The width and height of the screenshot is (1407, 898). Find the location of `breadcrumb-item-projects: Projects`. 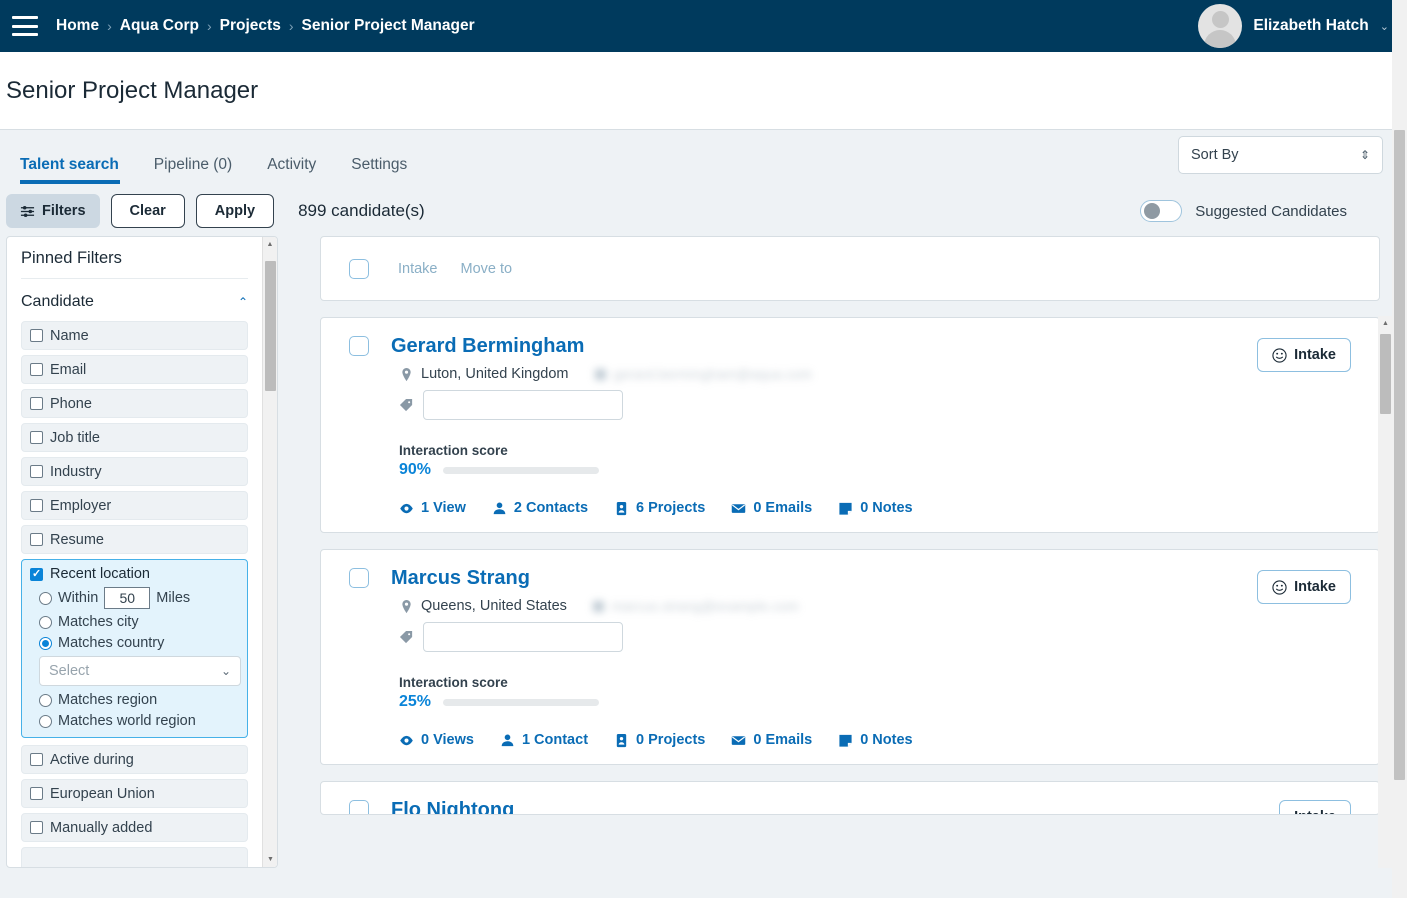

breadcrumb-item-projects: Projects is located at coordinates (250, 26).